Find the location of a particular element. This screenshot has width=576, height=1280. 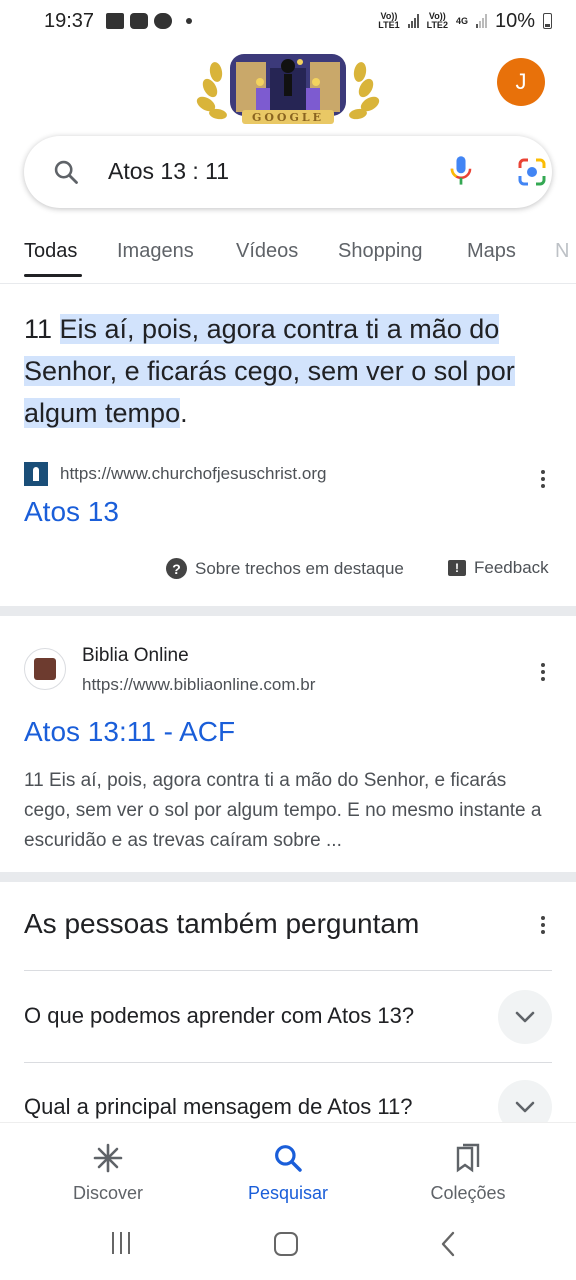

bottom-navigation: Discover Pesquisar Coleções is located at coordinates (288, 1170).